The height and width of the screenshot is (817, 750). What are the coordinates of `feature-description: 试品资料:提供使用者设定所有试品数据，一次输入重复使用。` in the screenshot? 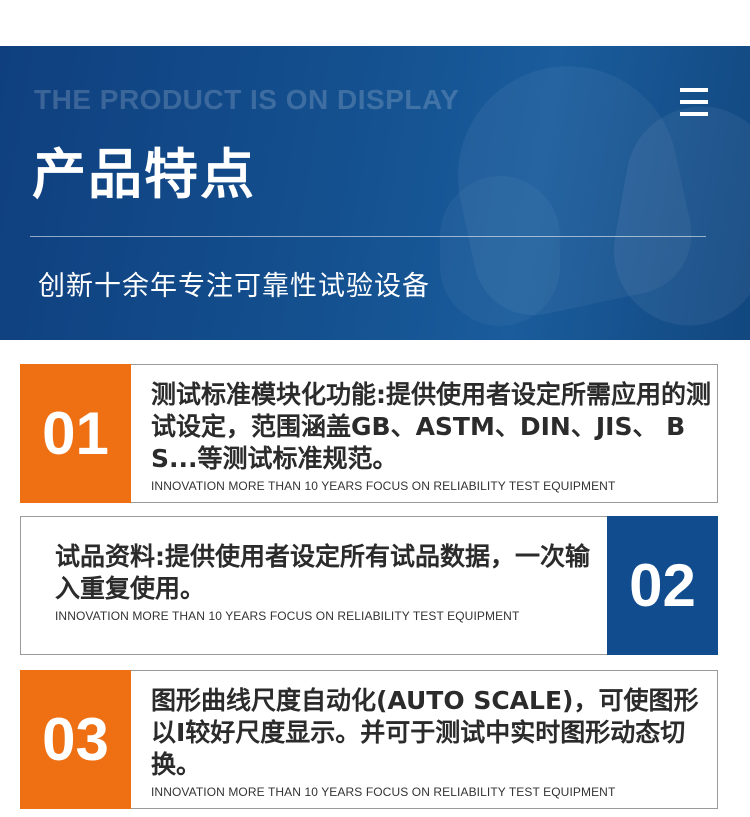 It's located at (322, 572).